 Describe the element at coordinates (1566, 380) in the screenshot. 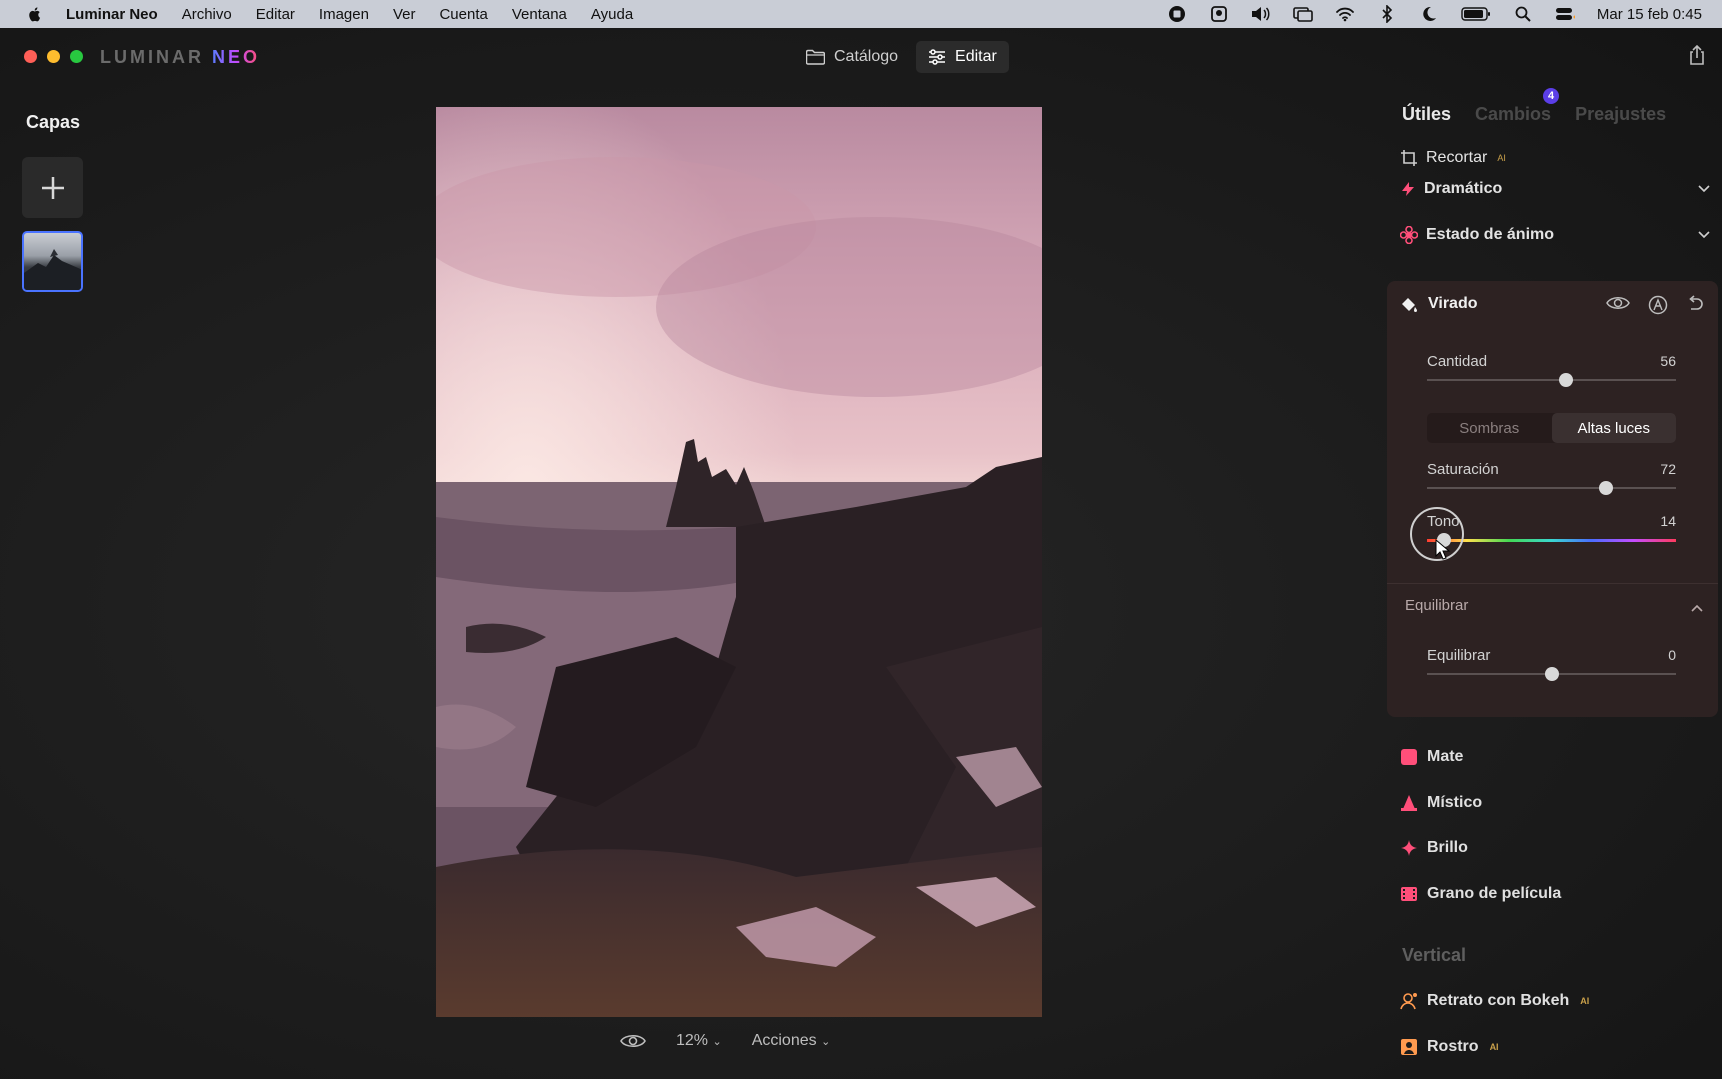

I see `amount-knob` at that location.